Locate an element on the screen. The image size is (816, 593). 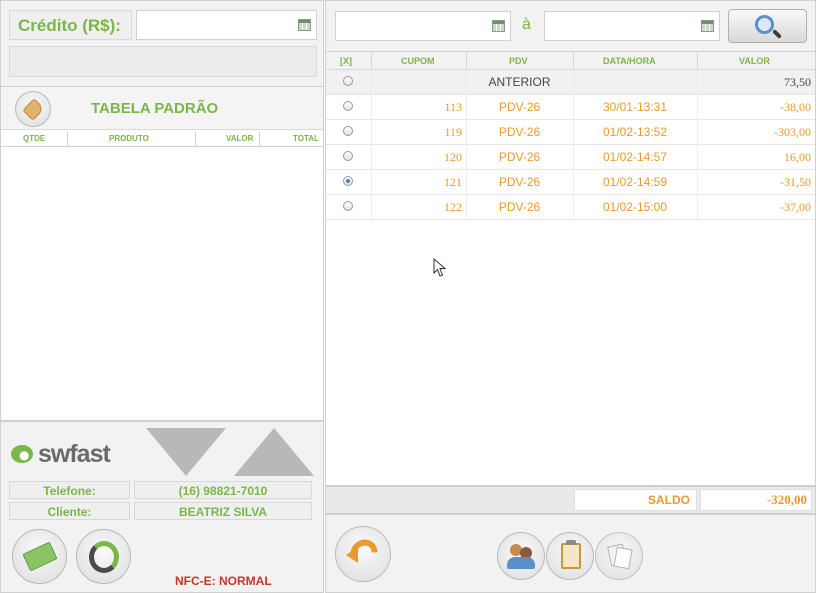
date-to-input is located at coordinates (632, 26).